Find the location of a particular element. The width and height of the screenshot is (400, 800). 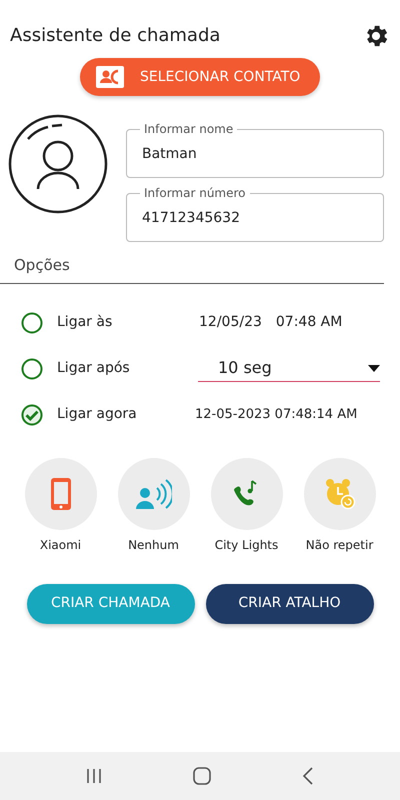

text-field: Informar número 41712345632 is located at coordinates (255, 214).